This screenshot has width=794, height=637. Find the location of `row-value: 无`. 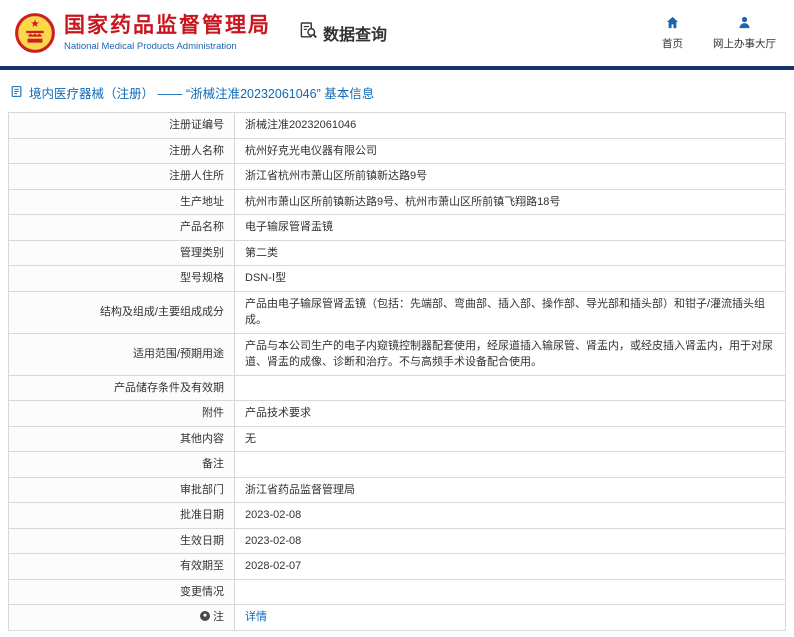

row-value: 无 is located at coordinates (510, 438).